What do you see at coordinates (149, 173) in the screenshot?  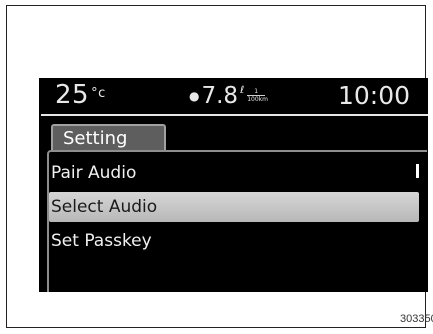 I see `menu-item-pair-audio: Pair Audio` at bounding box center [149, 173].